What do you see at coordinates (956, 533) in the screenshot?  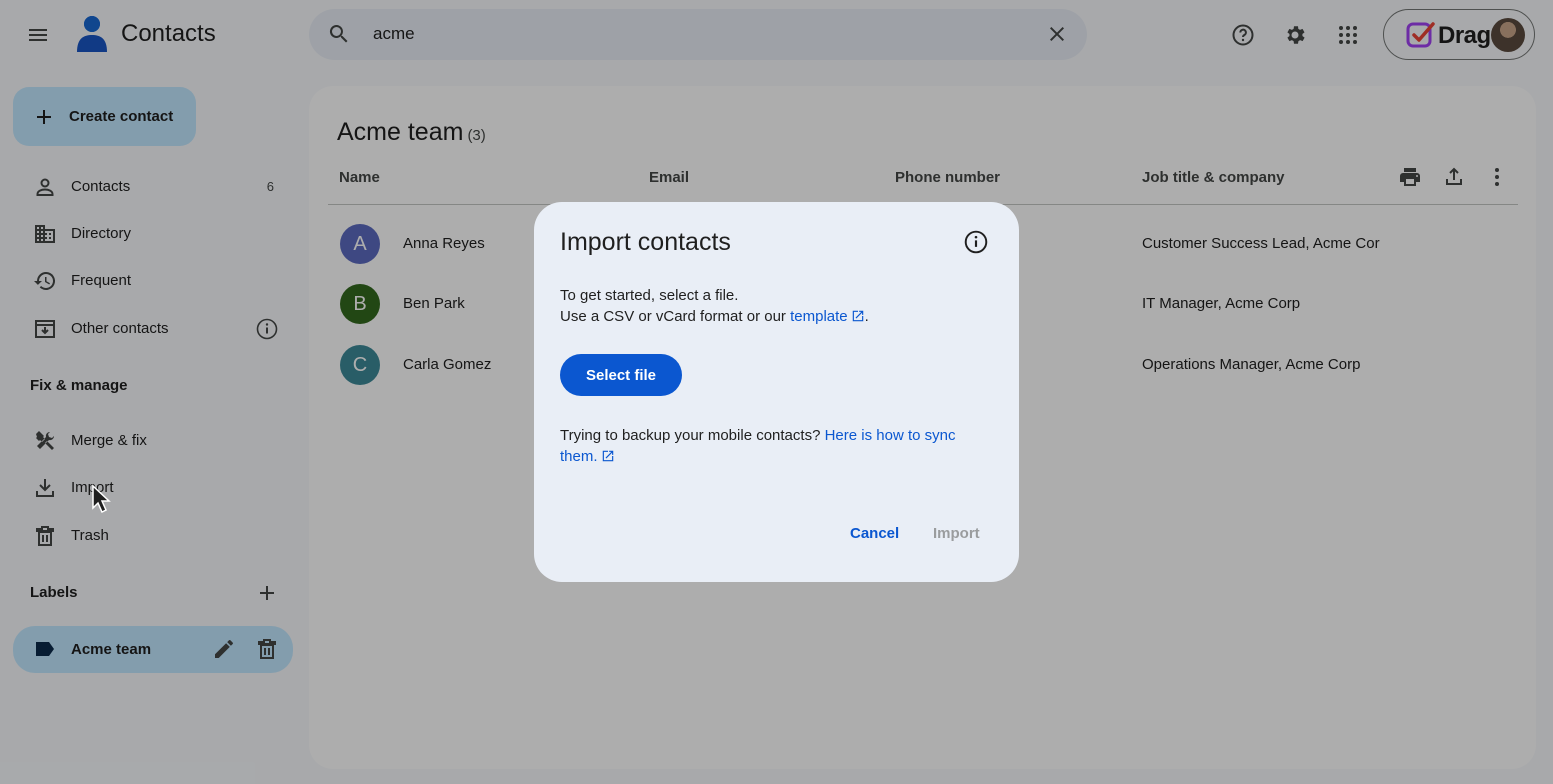 I see `import-button: Import` at bounding box center [956, 533].